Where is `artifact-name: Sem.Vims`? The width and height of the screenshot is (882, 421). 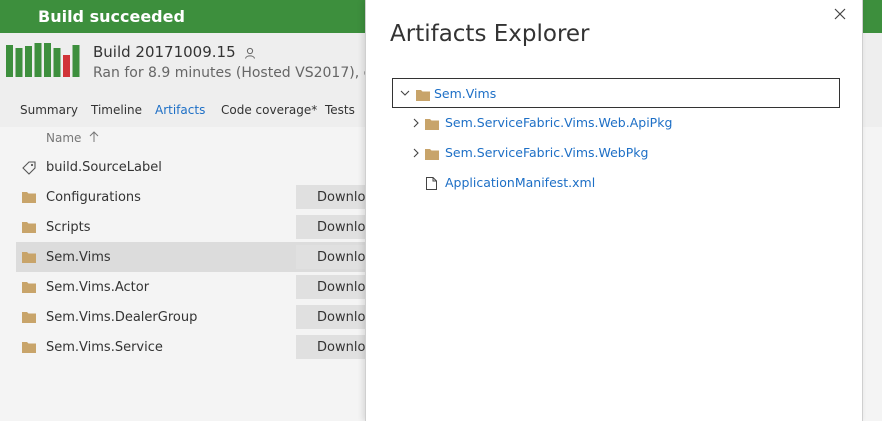 artifact-name: Sem.Vims is located at coordinates (78, 257).